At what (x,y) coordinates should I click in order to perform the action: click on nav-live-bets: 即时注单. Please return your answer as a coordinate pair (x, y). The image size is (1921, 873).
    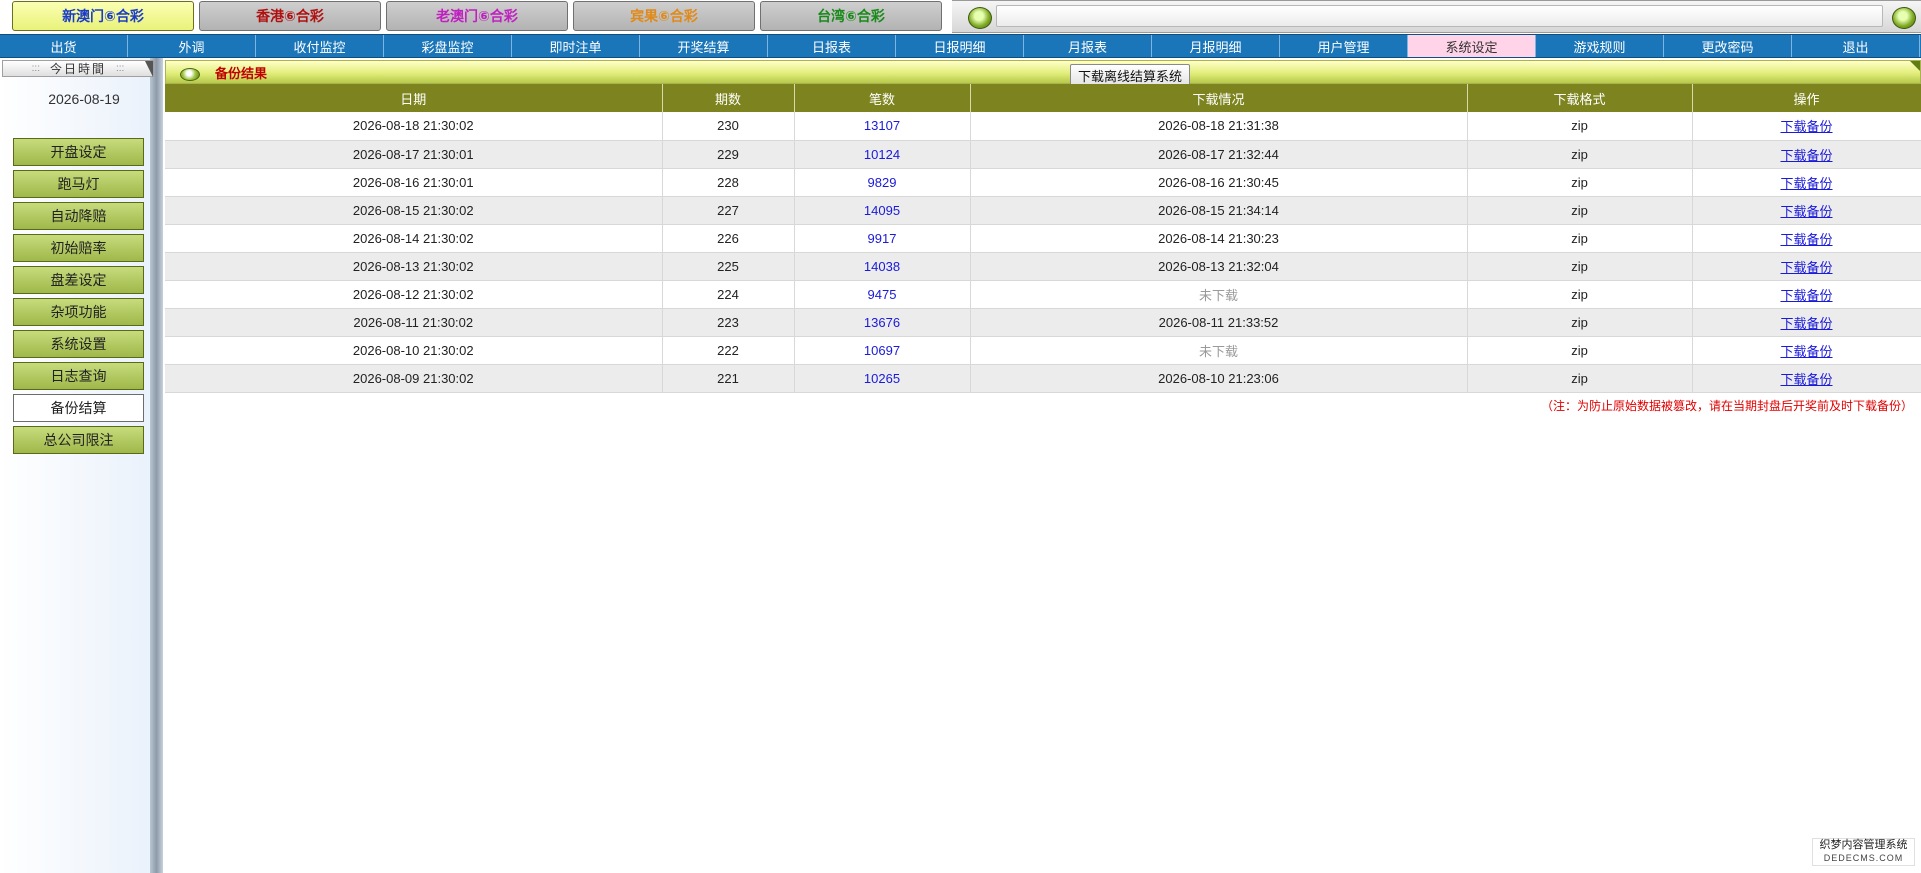
    Looking at the image, I should click on (576, 46).